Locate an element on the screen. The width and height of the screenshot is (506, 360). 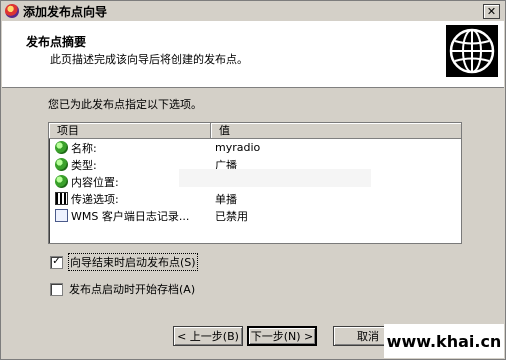
checkbox-hotkey: (S) is located at coordinates (188, 262).